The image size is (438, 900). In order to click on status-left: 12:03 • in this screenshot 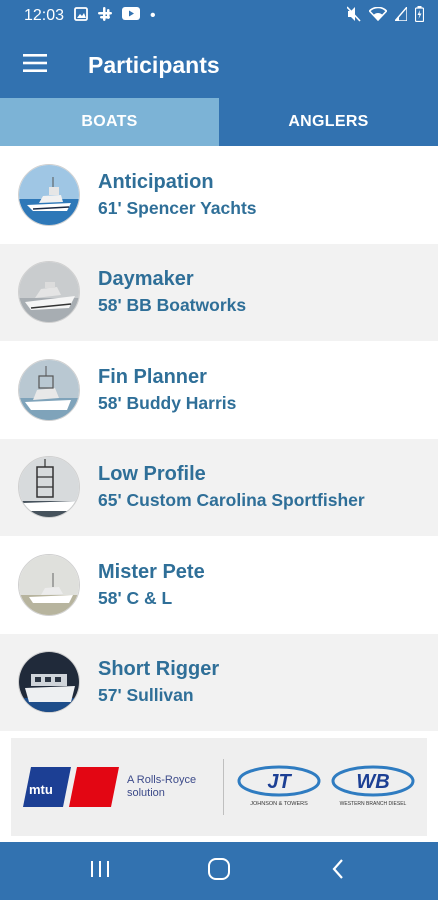, I will do `click(90, 16)`.